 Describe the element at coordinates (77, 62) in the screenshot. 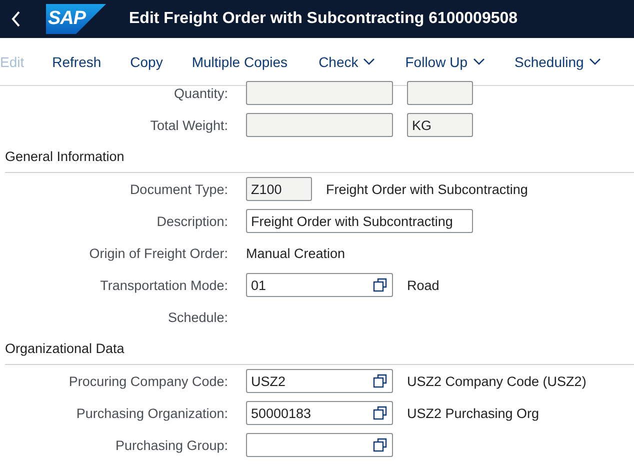

I see `toolbar-button: Refresh` at that location.